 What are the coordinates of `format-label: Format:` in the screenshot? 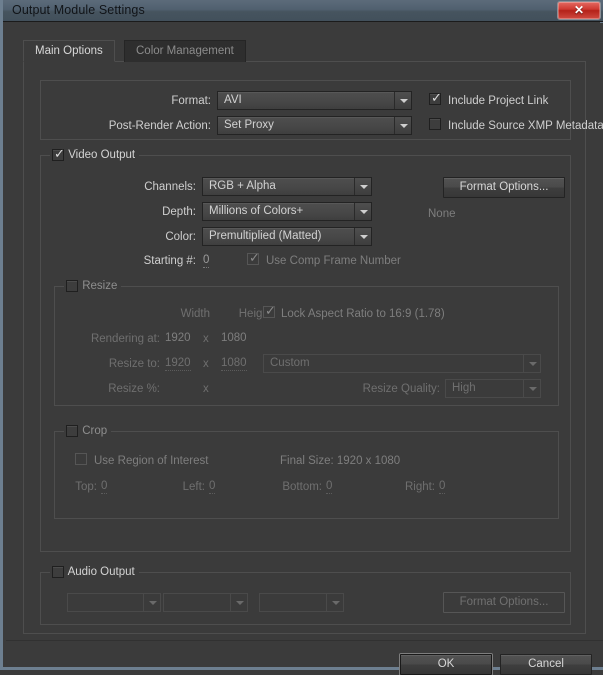 It's located at (191, 101).